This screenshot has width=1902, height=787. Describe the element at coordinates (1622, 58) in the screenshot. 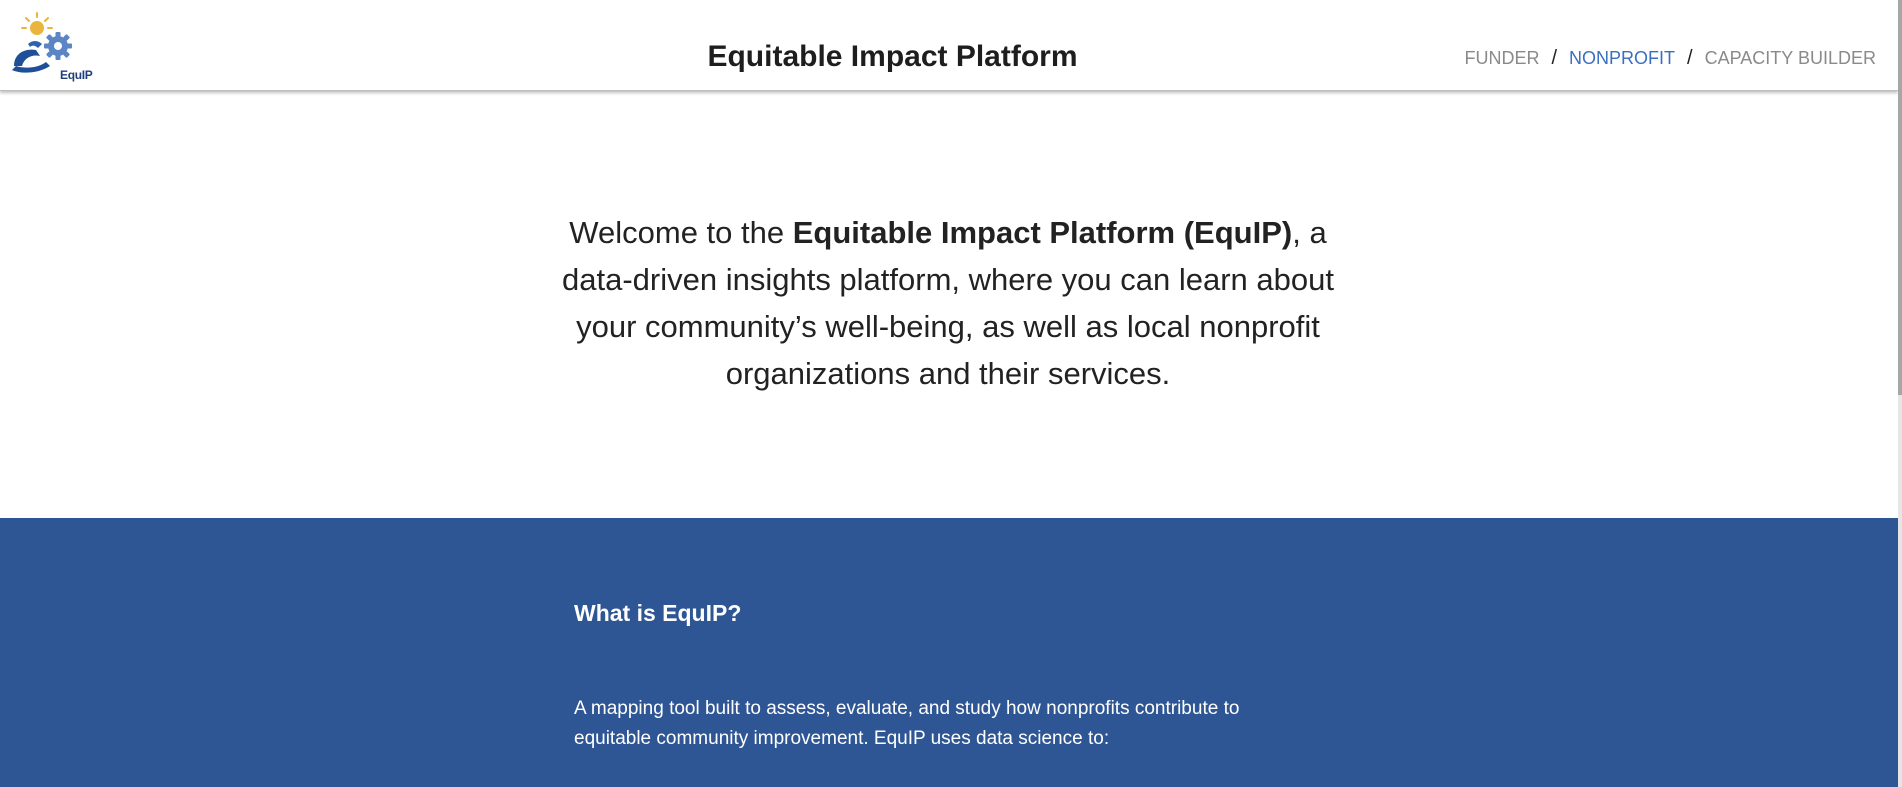

I see `nav-nonprofit-link: NONPROFIT` at that location.